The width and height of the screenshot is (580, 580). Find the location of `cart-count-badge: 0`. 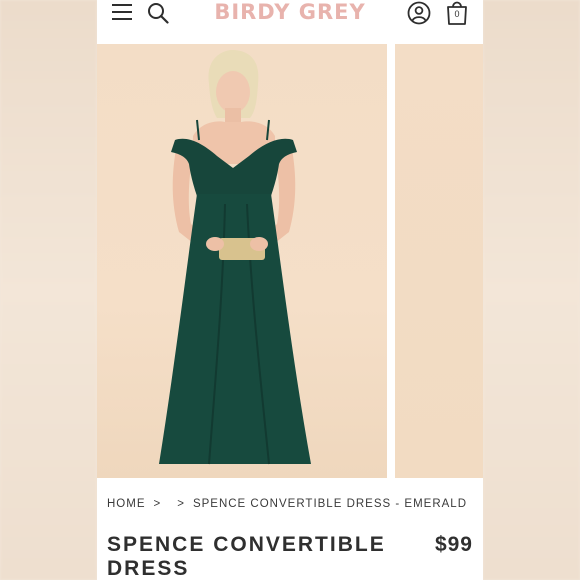

cart-count-badge: 0 is located at coordinates (457, 14).